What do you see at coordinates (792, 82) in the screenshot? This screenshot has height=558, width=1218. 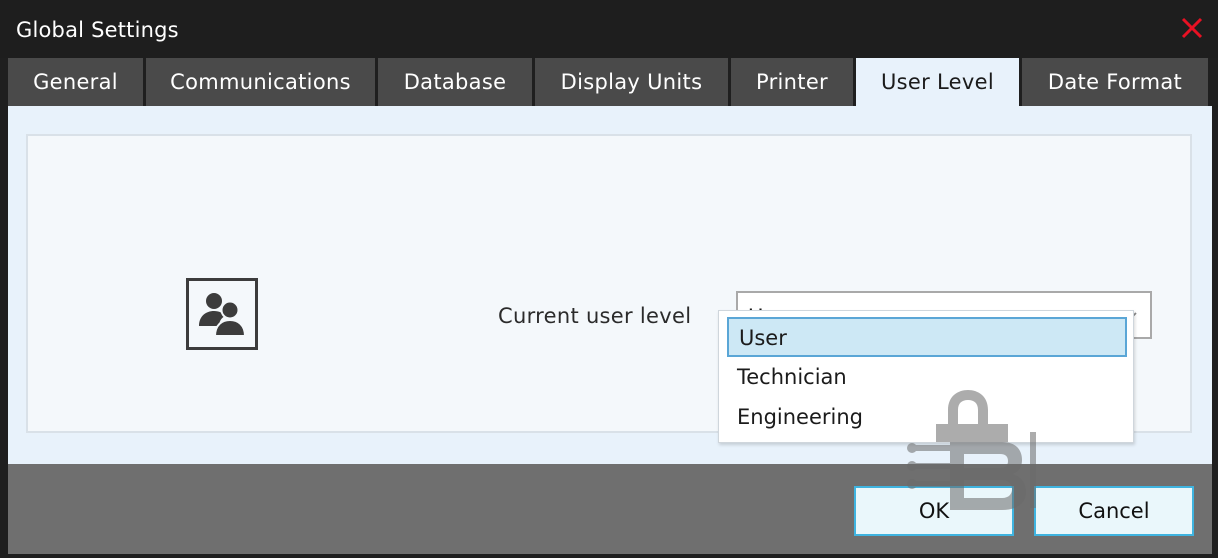 I see `tab-printer: Printer` at bounding box center [792, 82].